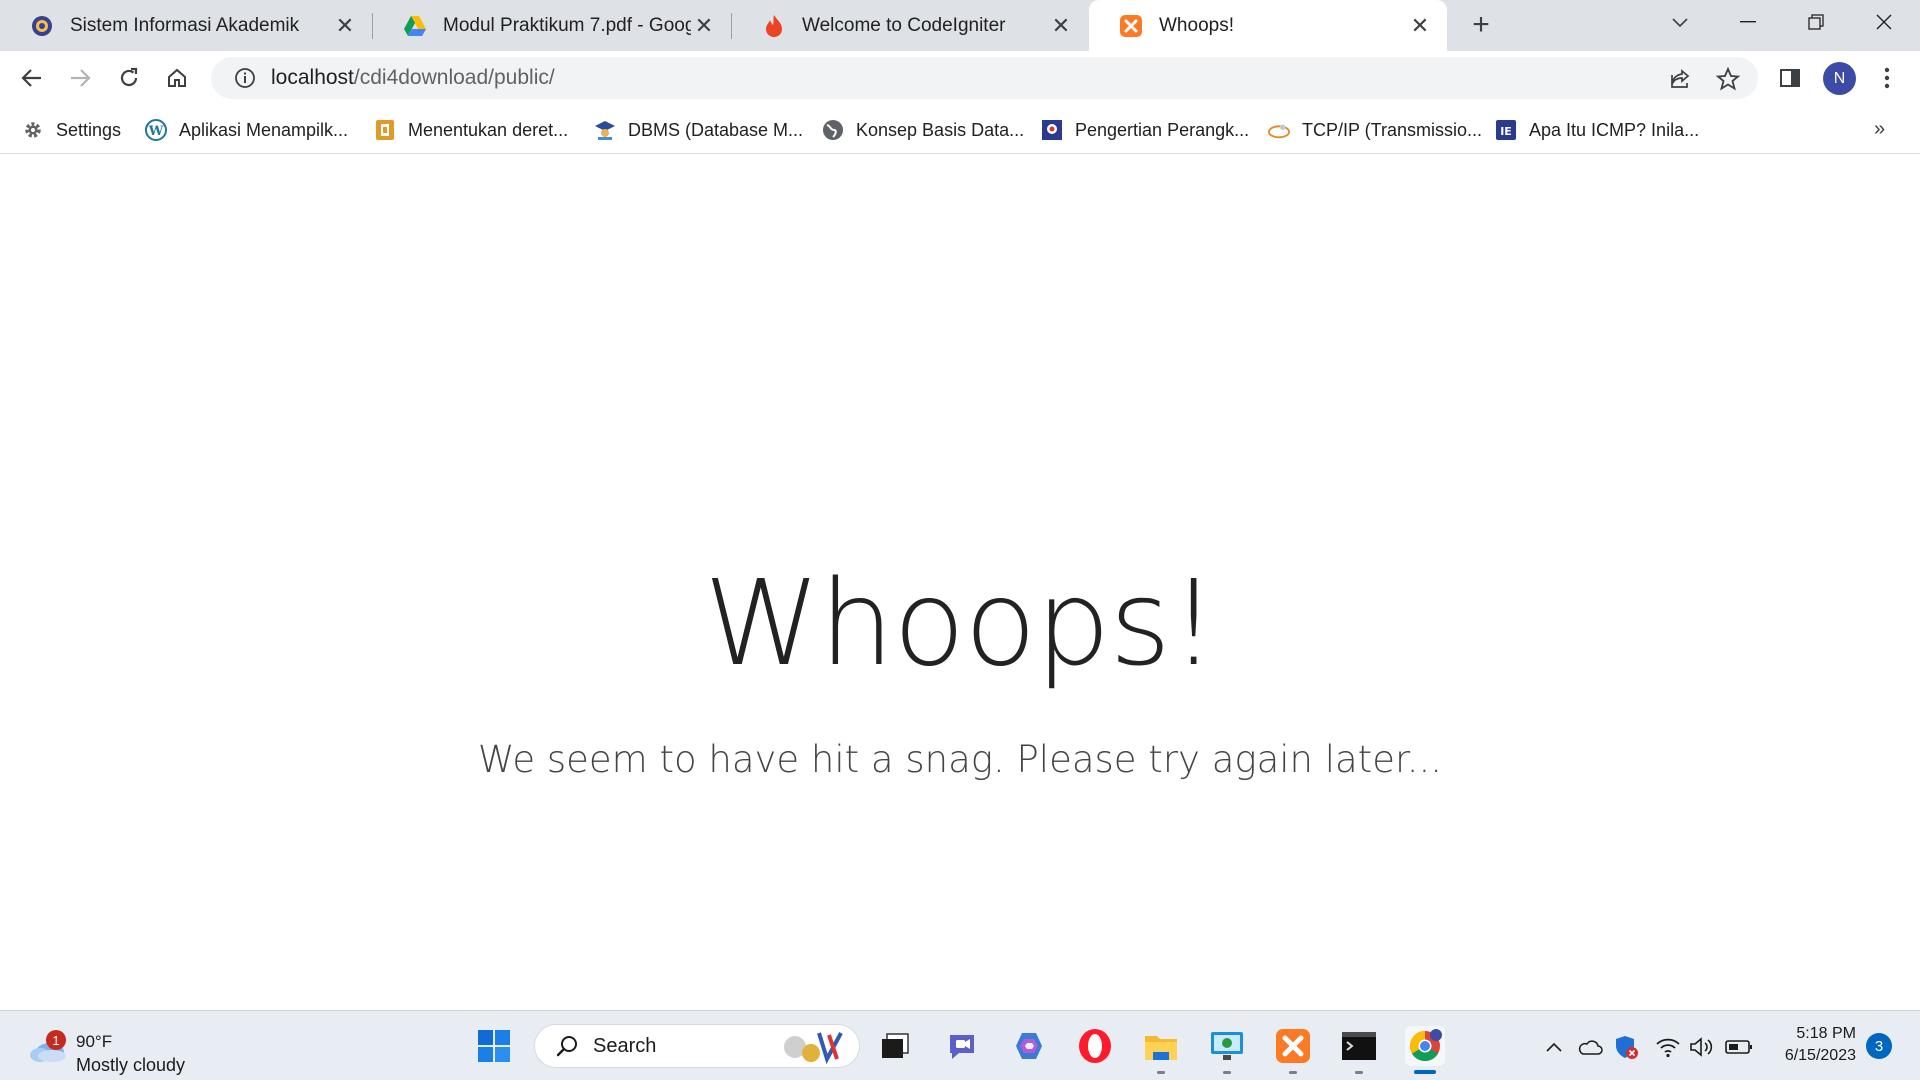  I want to click on taskbar-search-box: Search, so click(697, 1046).